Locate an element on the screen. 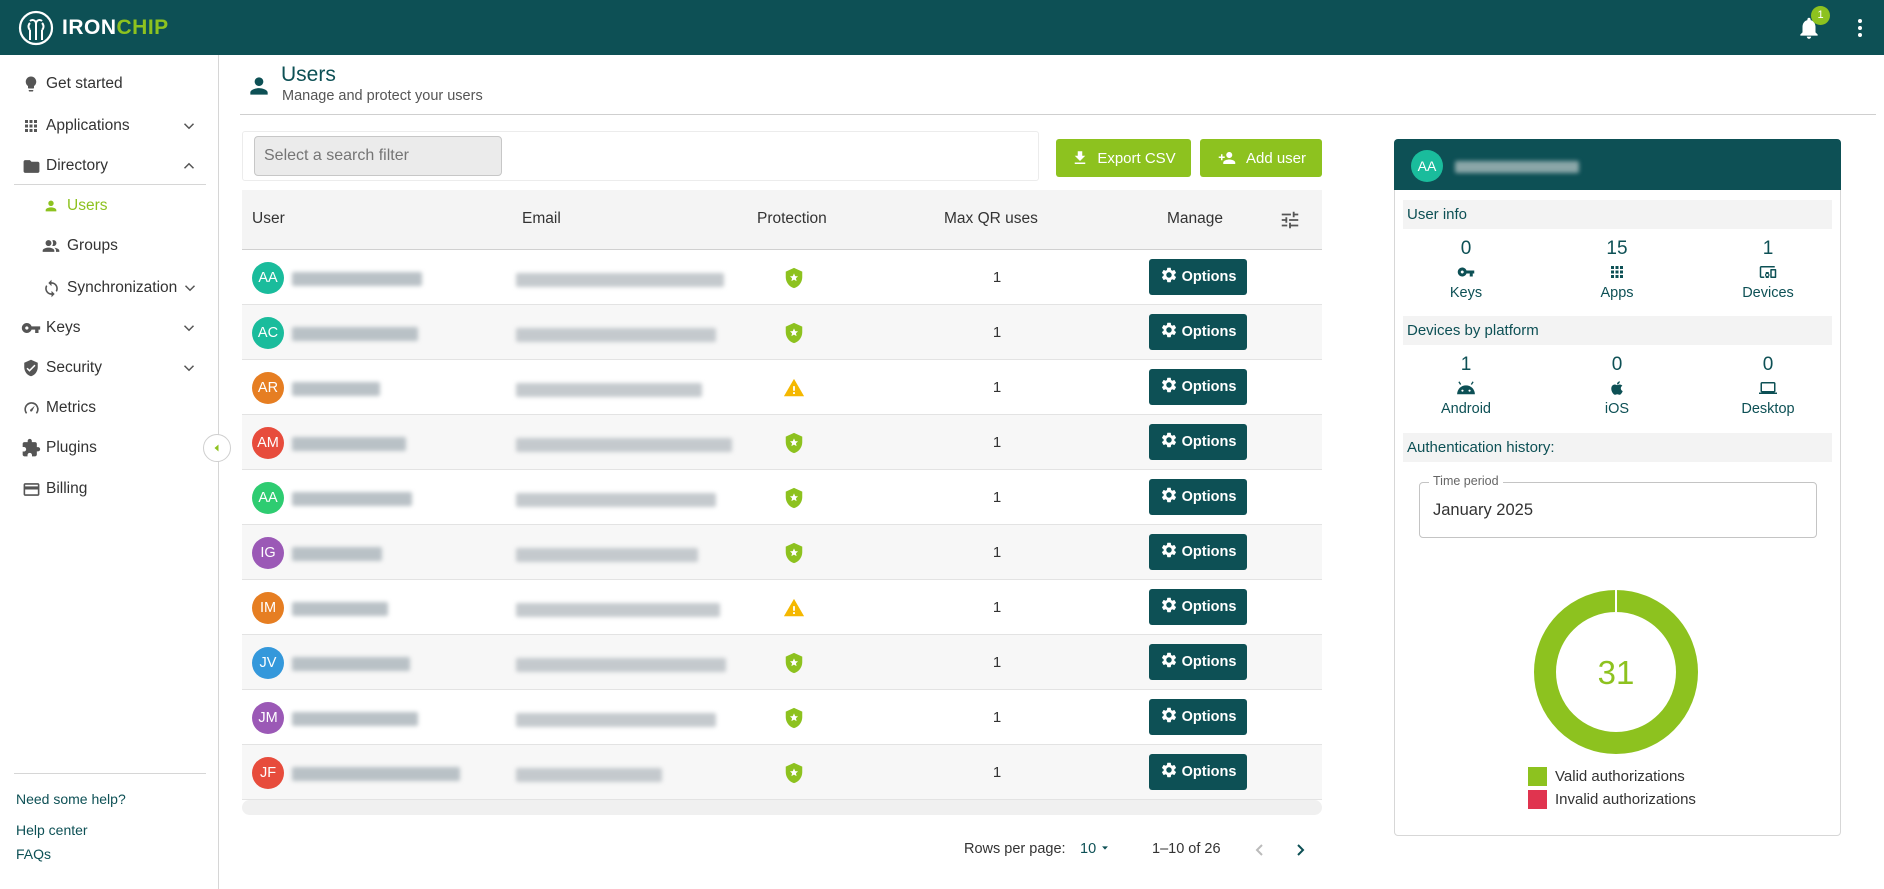 This screenshot has height=889, width=1884. stat-label: iOS is located at coordinates (1617, 409).